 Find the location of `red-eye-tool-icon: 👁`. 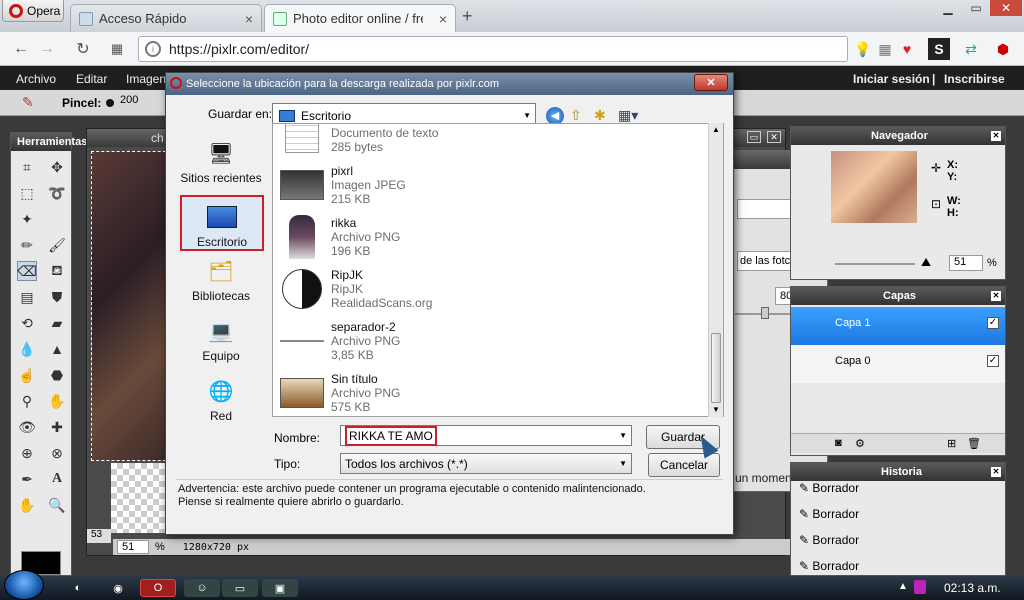

red-eye-tool-icon: 👁 is located at coordinates (27, 427).